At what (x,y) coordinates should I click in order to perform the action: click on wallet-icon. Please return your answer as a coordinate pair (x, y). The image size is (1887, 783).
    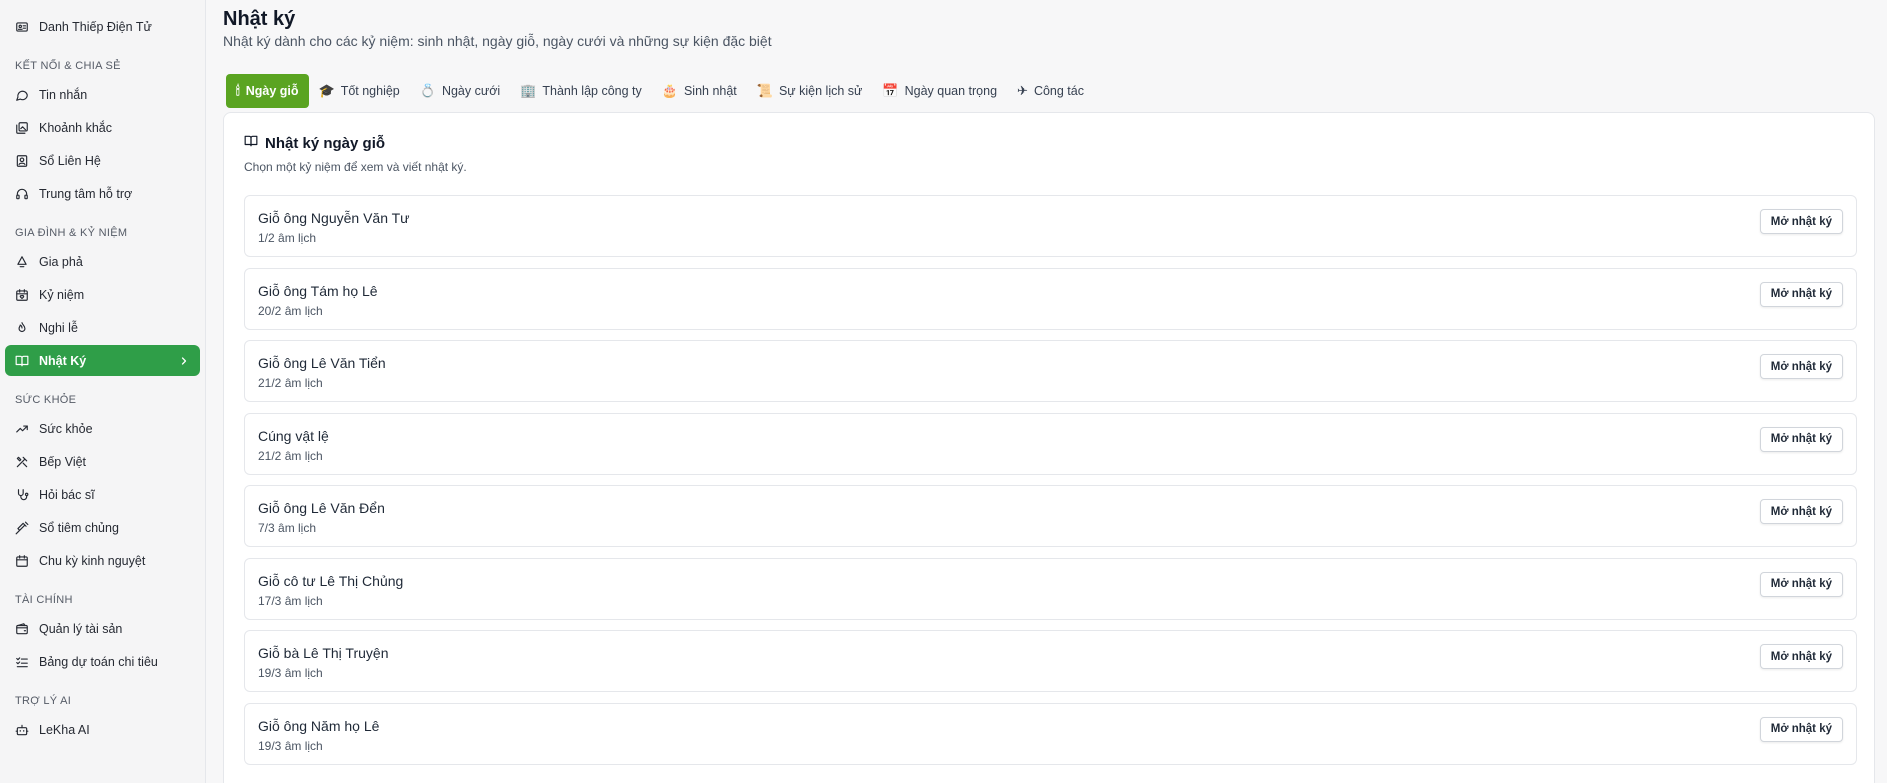
    Looking at the image, I should click on (22, 629).